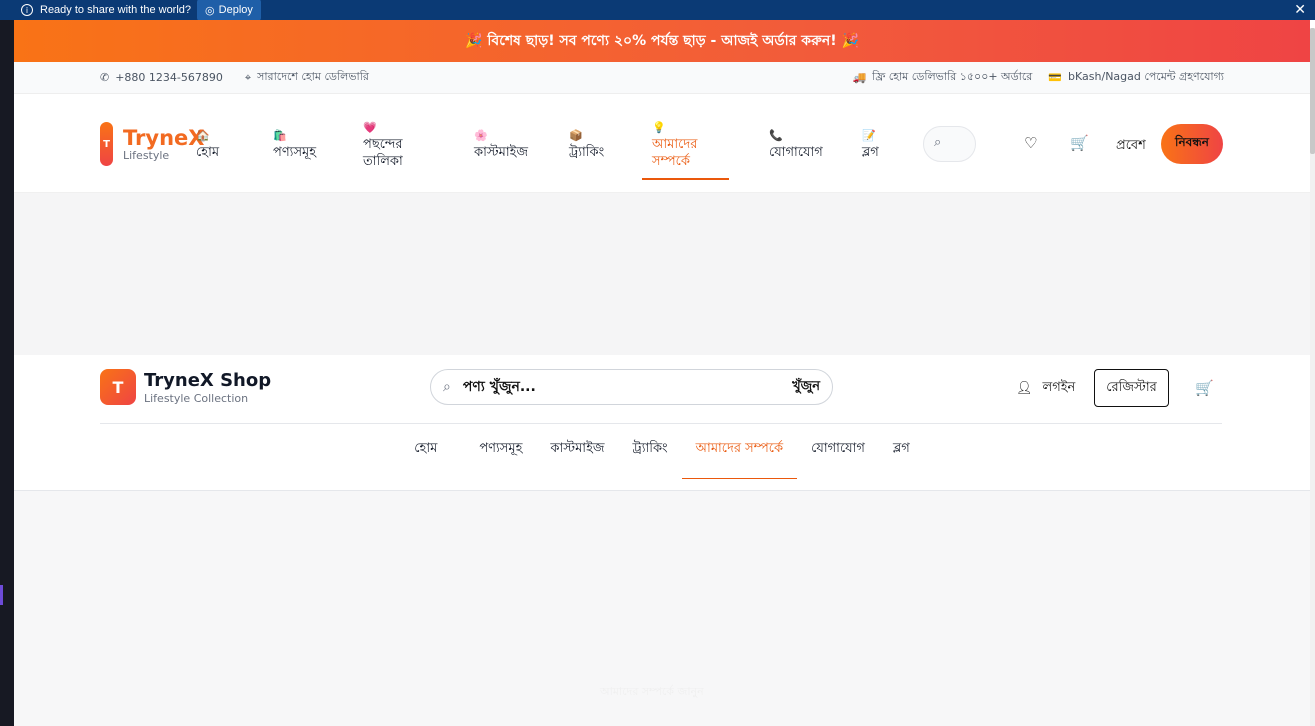 Image resolution: width=1315 pixels, height=726 pixels. What do you see at coordinates (1055, 77) in the screenshot?
I see `card-icon: 💳` at bounding box center [1055, 77].